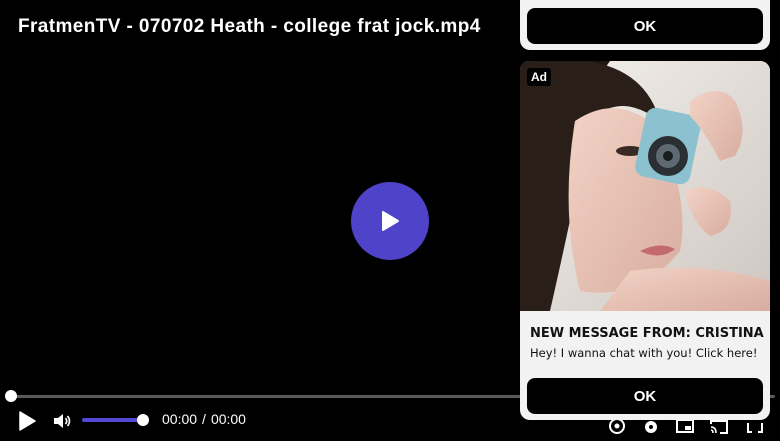 The height and width of the screenshot is (441, 780). What do you see at coordinates (113, 420) in the screenshot?
I see `volume-slider` at bounding box center [113, 420].